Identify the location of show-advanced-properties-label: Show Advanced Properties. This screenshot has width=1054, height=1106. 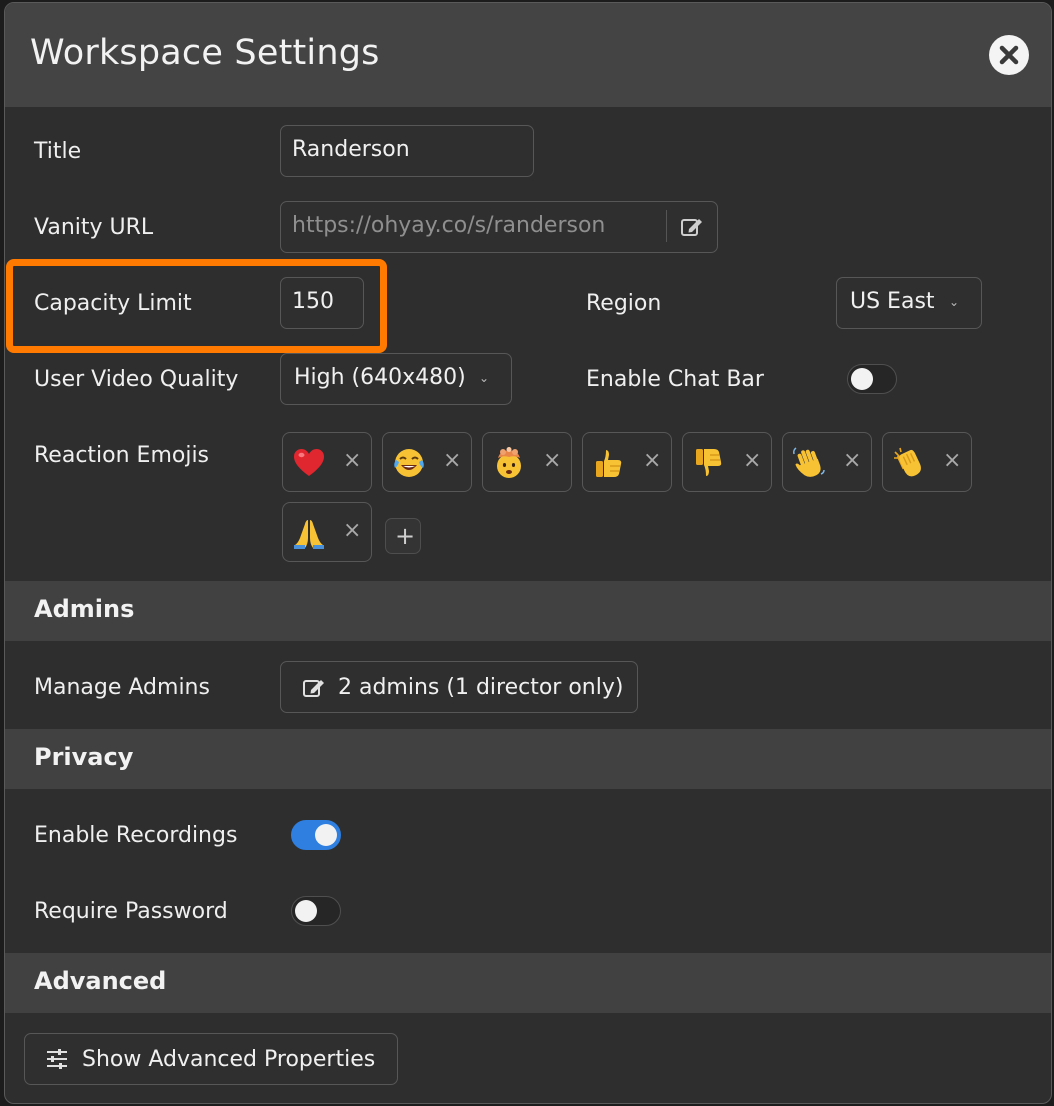
(229, 1059).